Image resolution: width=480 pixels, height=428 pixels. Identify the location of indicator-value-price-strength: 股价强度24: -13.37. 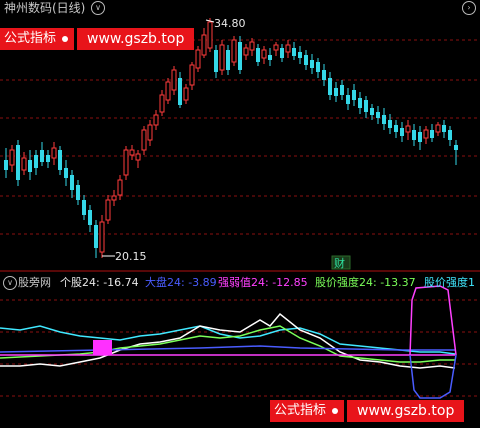
(365, 282).